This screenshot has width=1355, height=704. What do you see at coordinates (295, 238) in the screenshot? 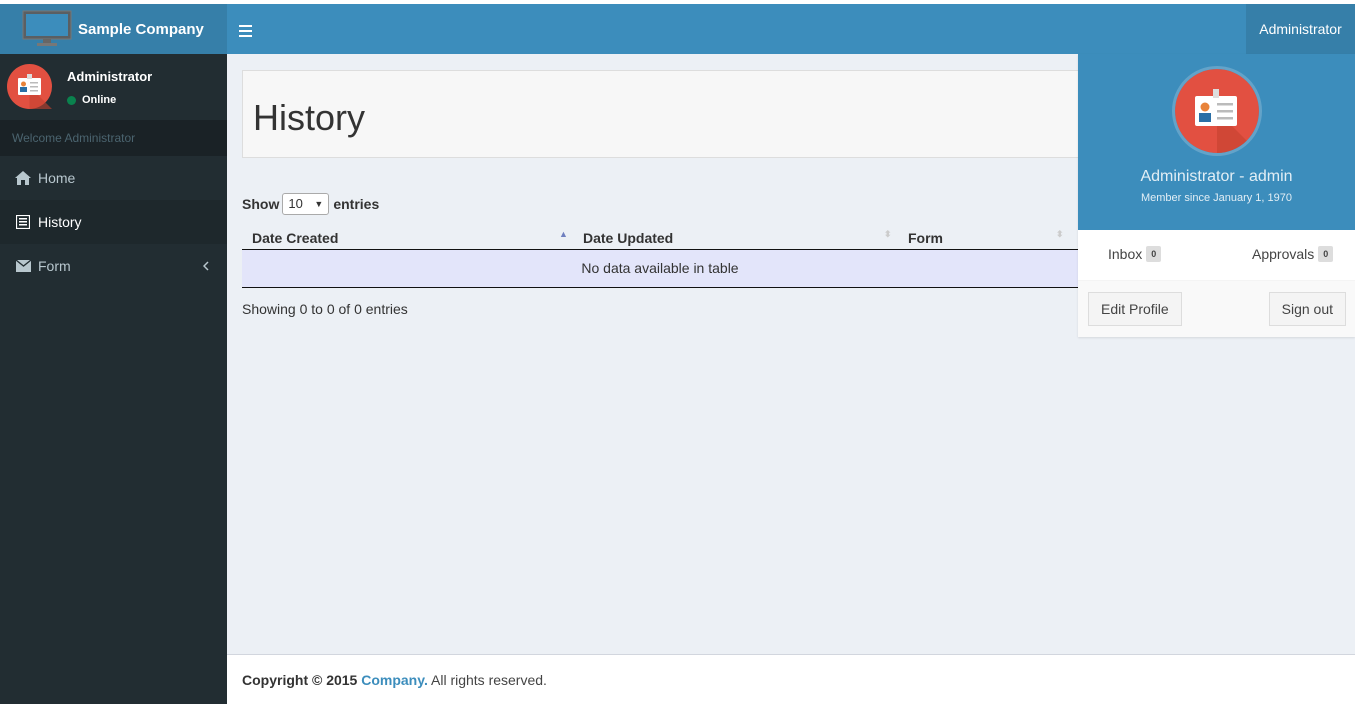
I see `column-header-date-created: Date Created` at bounding box center [295, 238].